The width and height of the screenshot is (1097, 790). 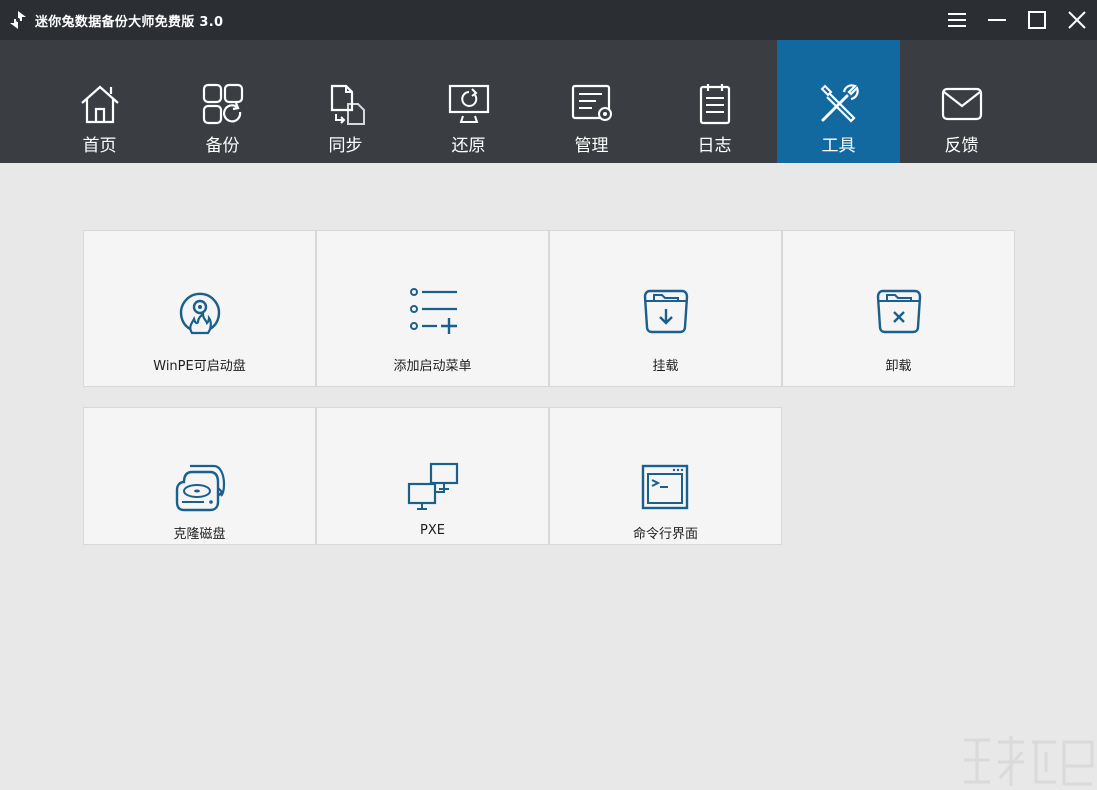 I want to click on tool-clone-disk: 克隆磁盘, so click(x=199, y=476).